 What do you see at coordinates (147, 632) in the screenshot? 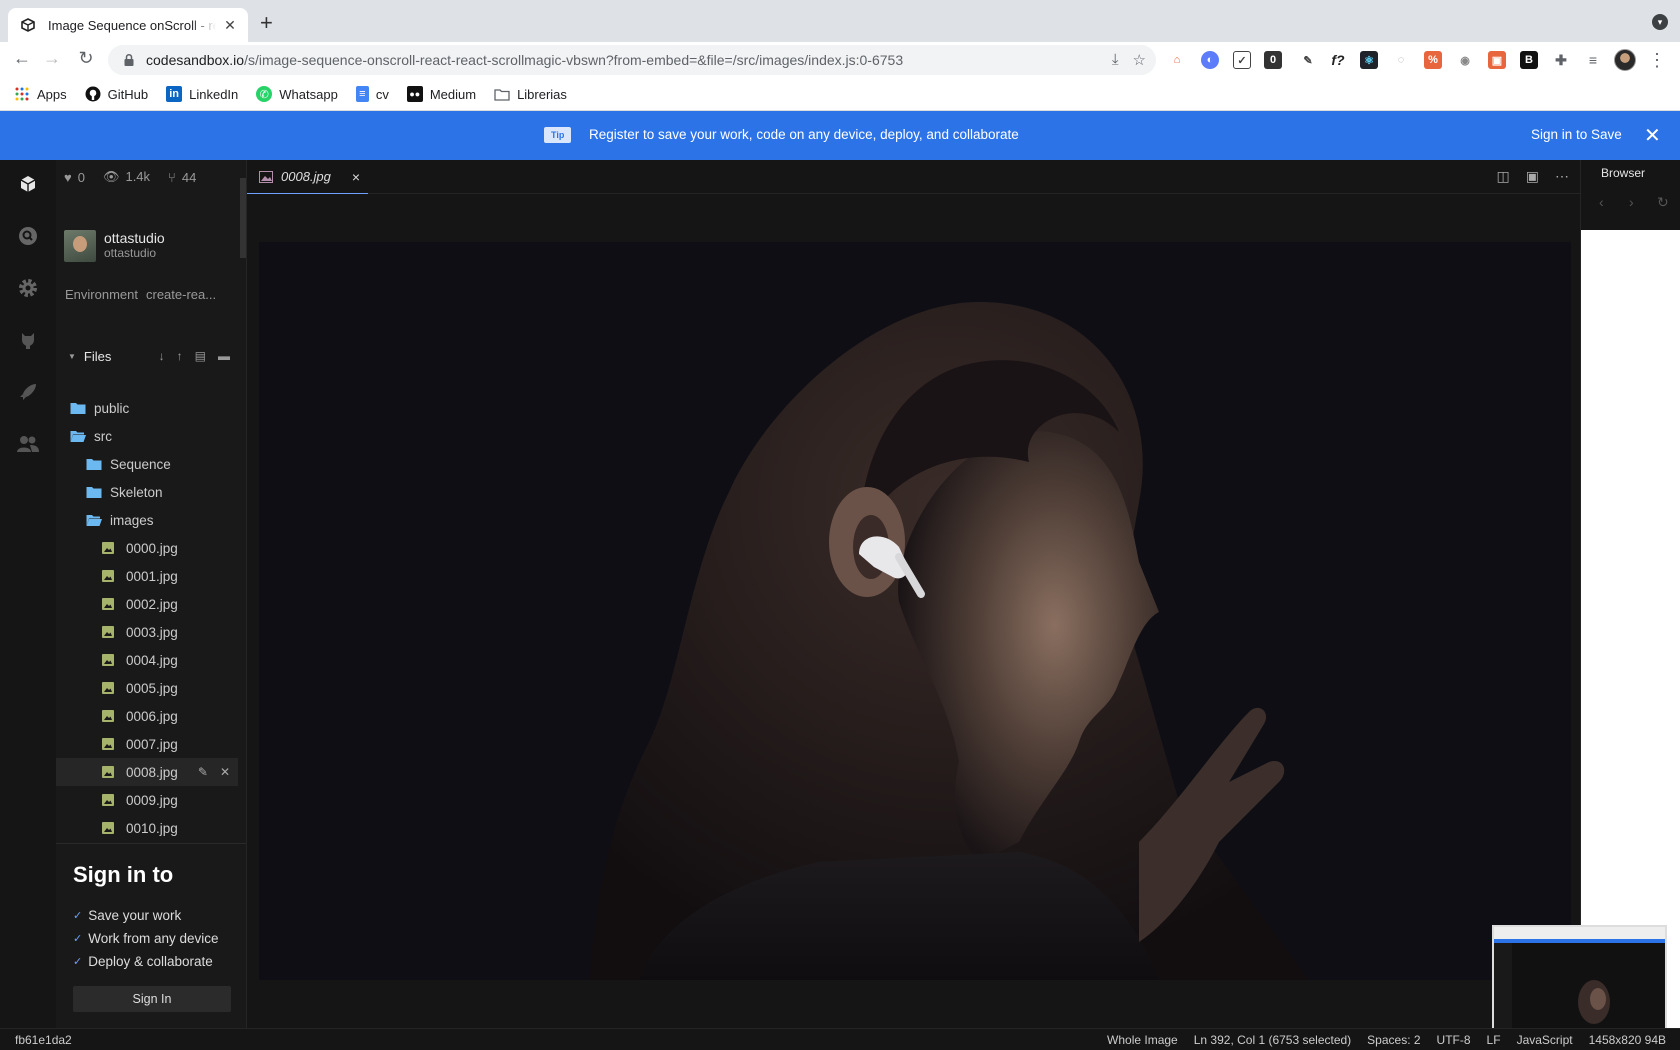
I see `file-item: 0003.jpg` at bounding box center [147, 632].